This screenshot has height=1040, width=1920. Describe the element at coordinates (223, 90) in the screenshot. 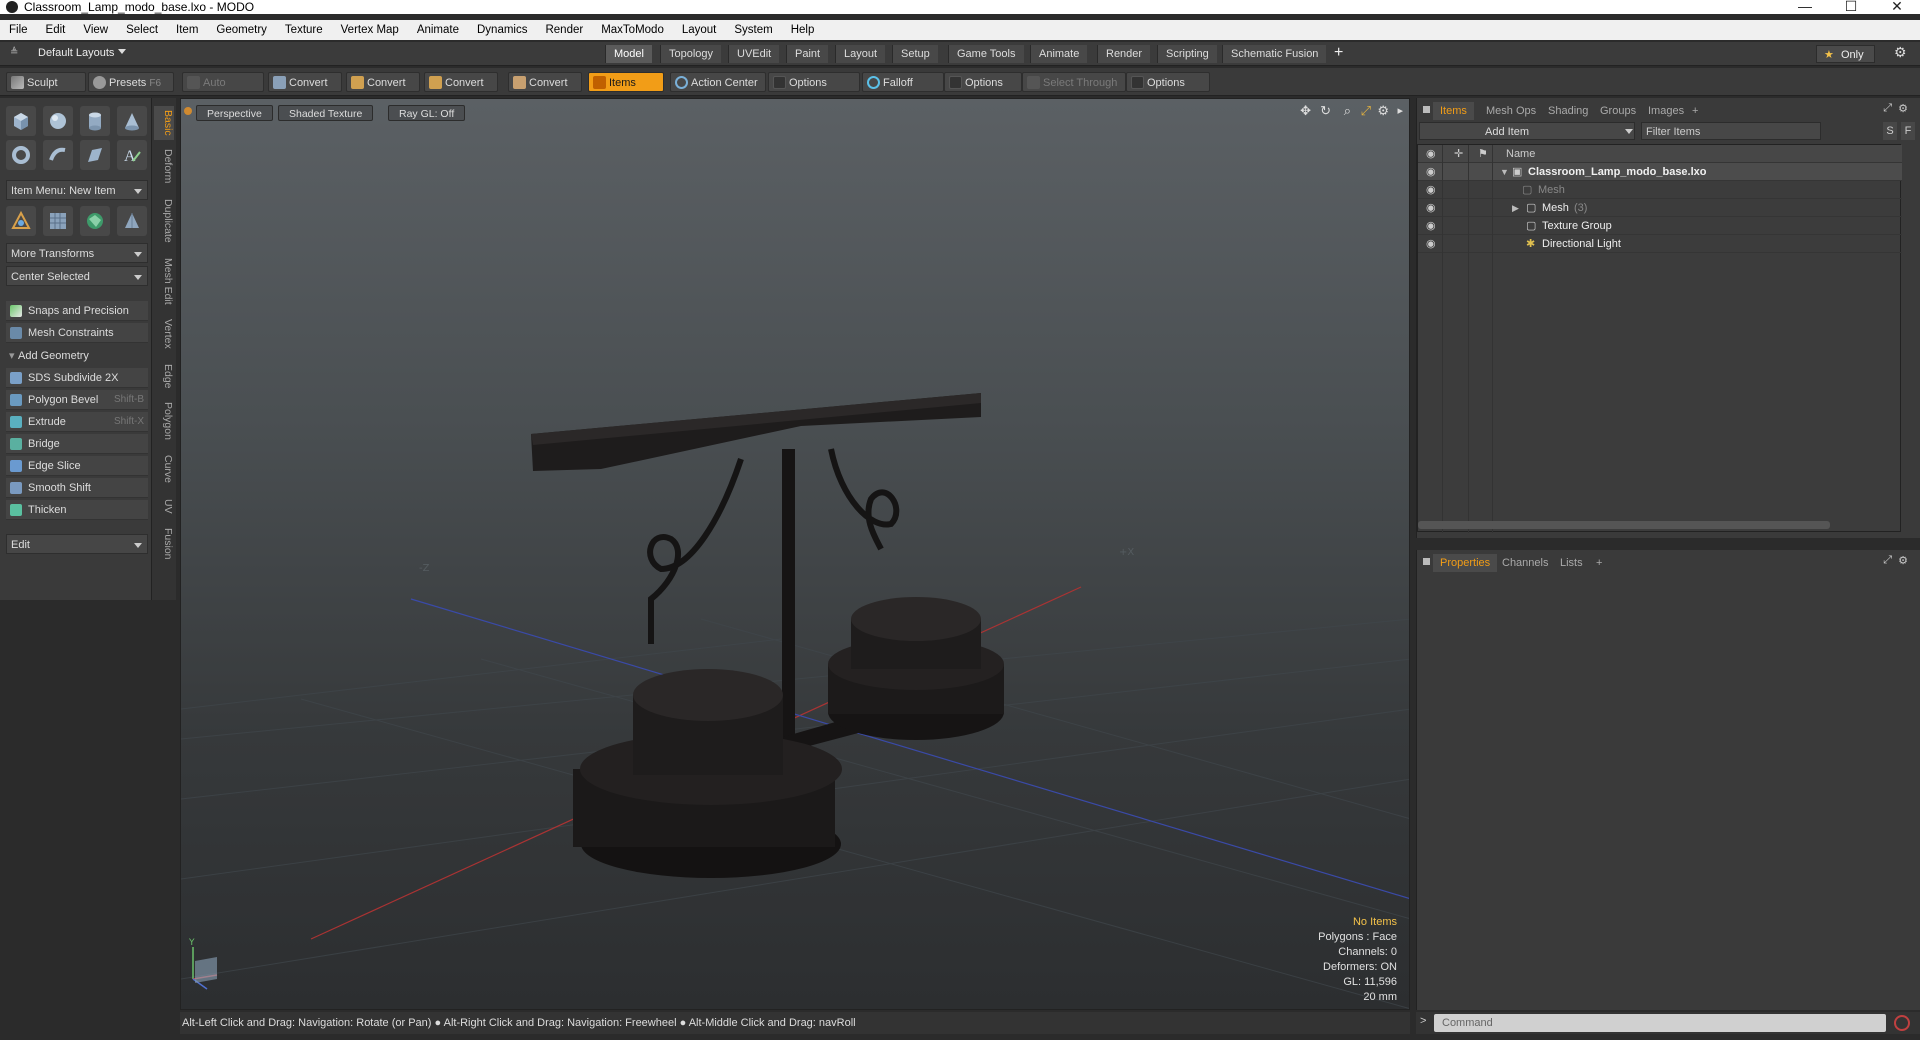

I see `auto-select-button: Auto Select` at that location.